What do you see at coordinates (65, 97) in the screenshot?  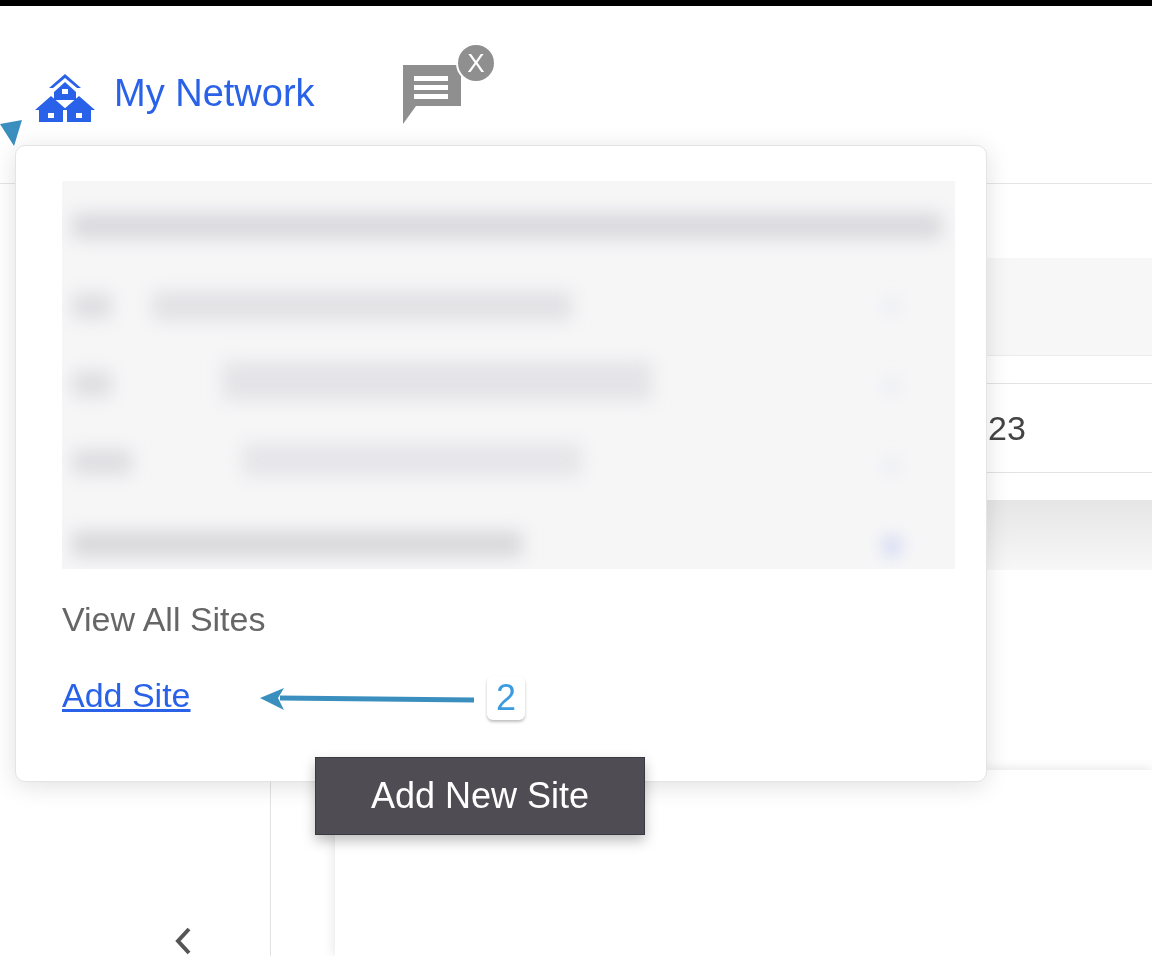 I see `houses-icon` at bounding box center [65, 97].